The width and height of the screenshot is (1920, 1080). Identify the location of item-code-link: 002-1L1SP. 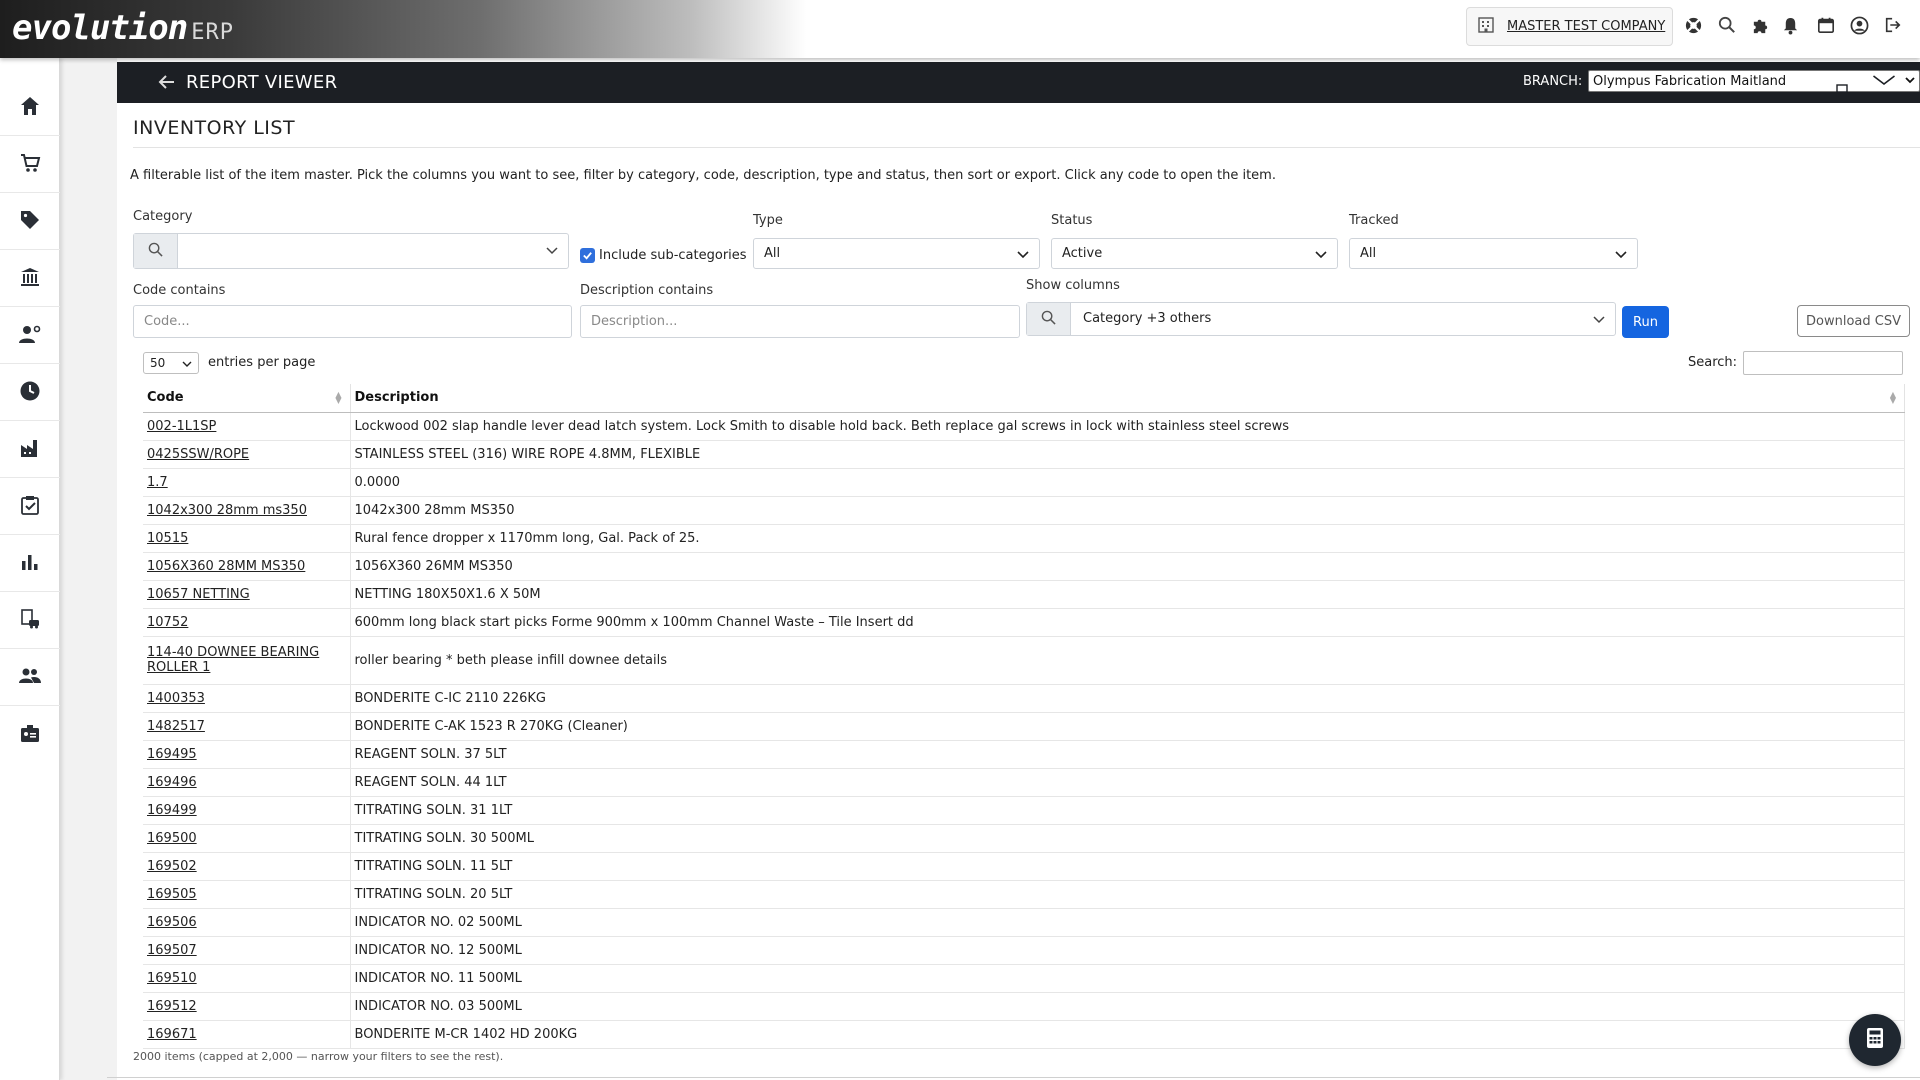
(181, 426).